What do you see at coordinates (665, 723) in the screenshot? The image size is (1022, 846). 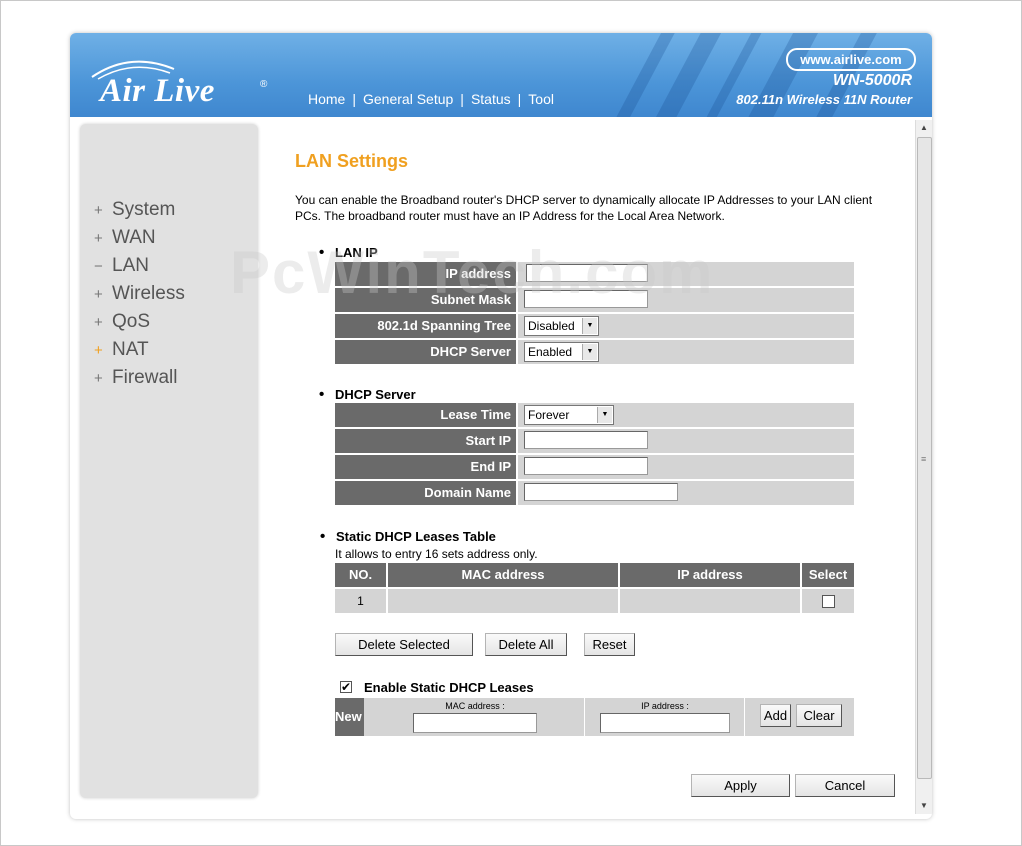 I see `new-ip-field` at bounding box center [665, 723].